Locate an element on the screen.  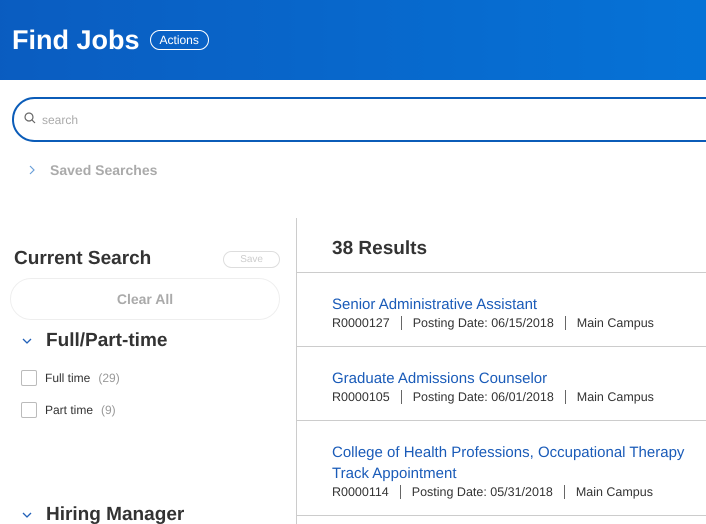
search-field: search is located at coordinates (359, 119).